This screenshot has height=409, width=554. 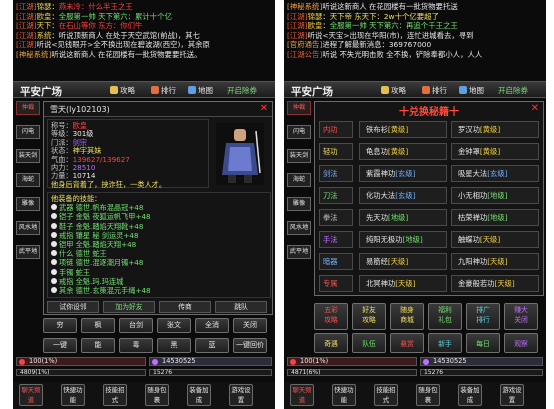 I want to click on feature-button: 新手, so click(x=445, y=343).